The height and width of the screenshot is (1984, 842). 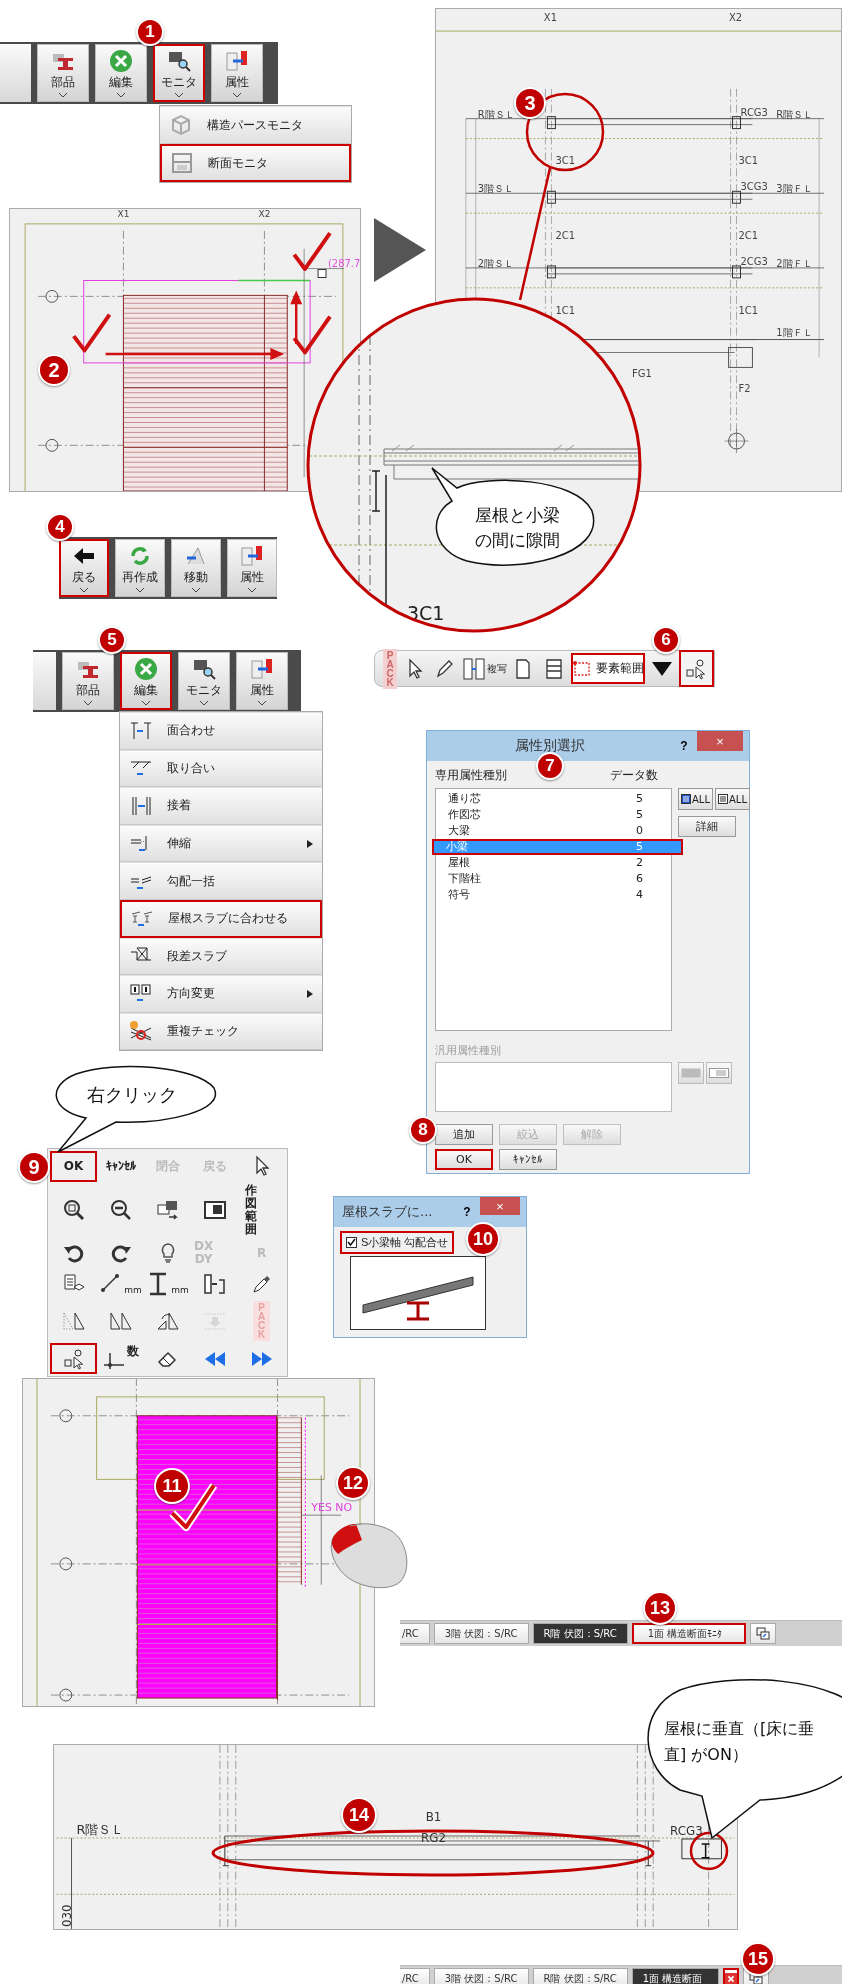 I want to click on menu-item: 屋根スラブに合わせる, so click(x=221, y=918).